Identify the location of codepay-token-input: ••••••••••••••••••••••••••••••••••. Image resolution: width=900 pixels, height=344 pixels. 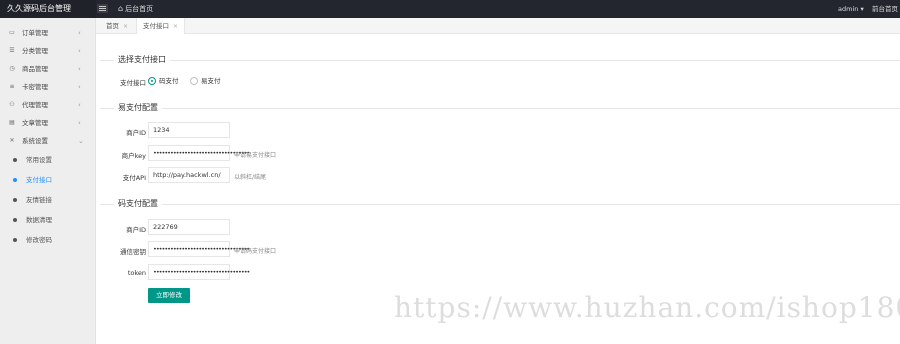
(199, 272).